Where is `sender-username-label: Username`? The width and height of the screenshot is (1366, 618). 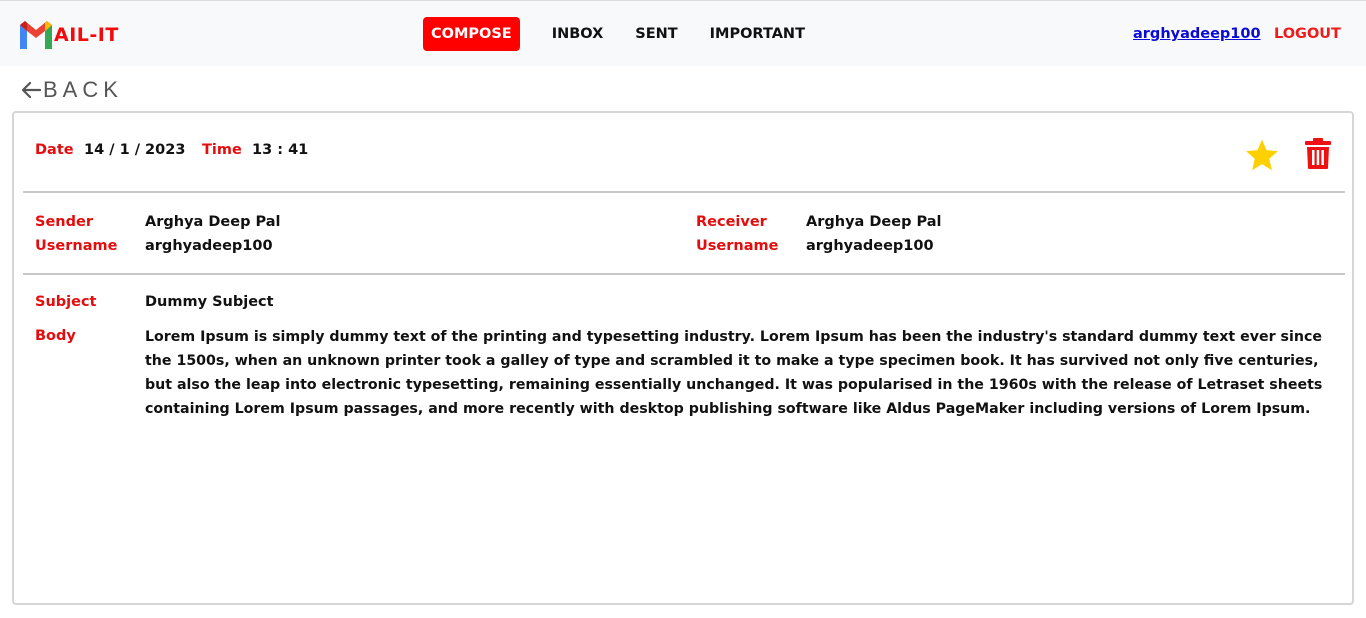
sender-username-label: Username is located at coordinates (76, 246).